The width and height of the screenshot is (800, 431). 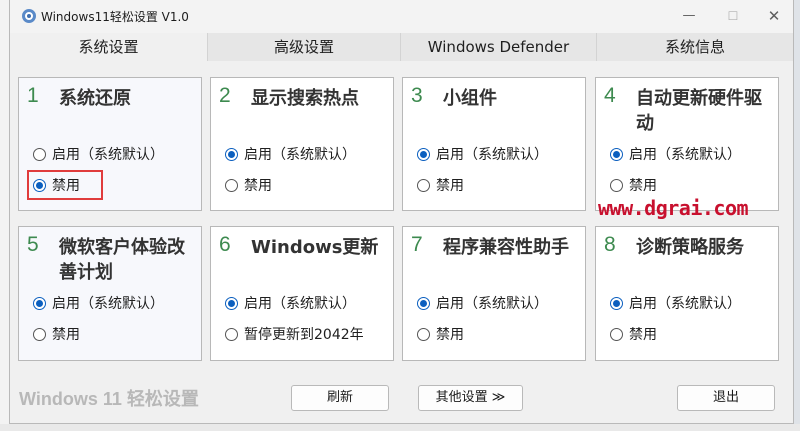 I want to click on card-title: 系统还原, so click(x=95, y=98).